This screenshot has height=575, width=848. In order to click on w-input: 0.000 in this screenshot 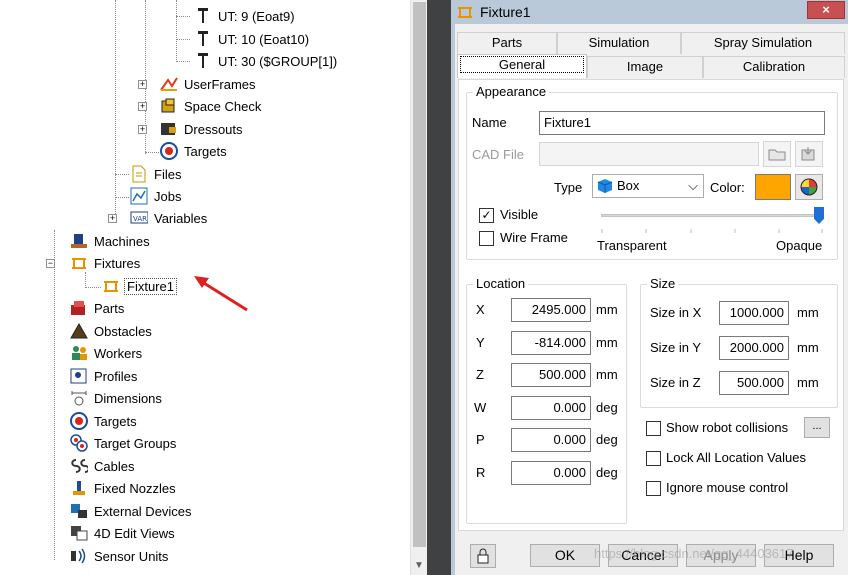, I will do `click(551, 408)`.